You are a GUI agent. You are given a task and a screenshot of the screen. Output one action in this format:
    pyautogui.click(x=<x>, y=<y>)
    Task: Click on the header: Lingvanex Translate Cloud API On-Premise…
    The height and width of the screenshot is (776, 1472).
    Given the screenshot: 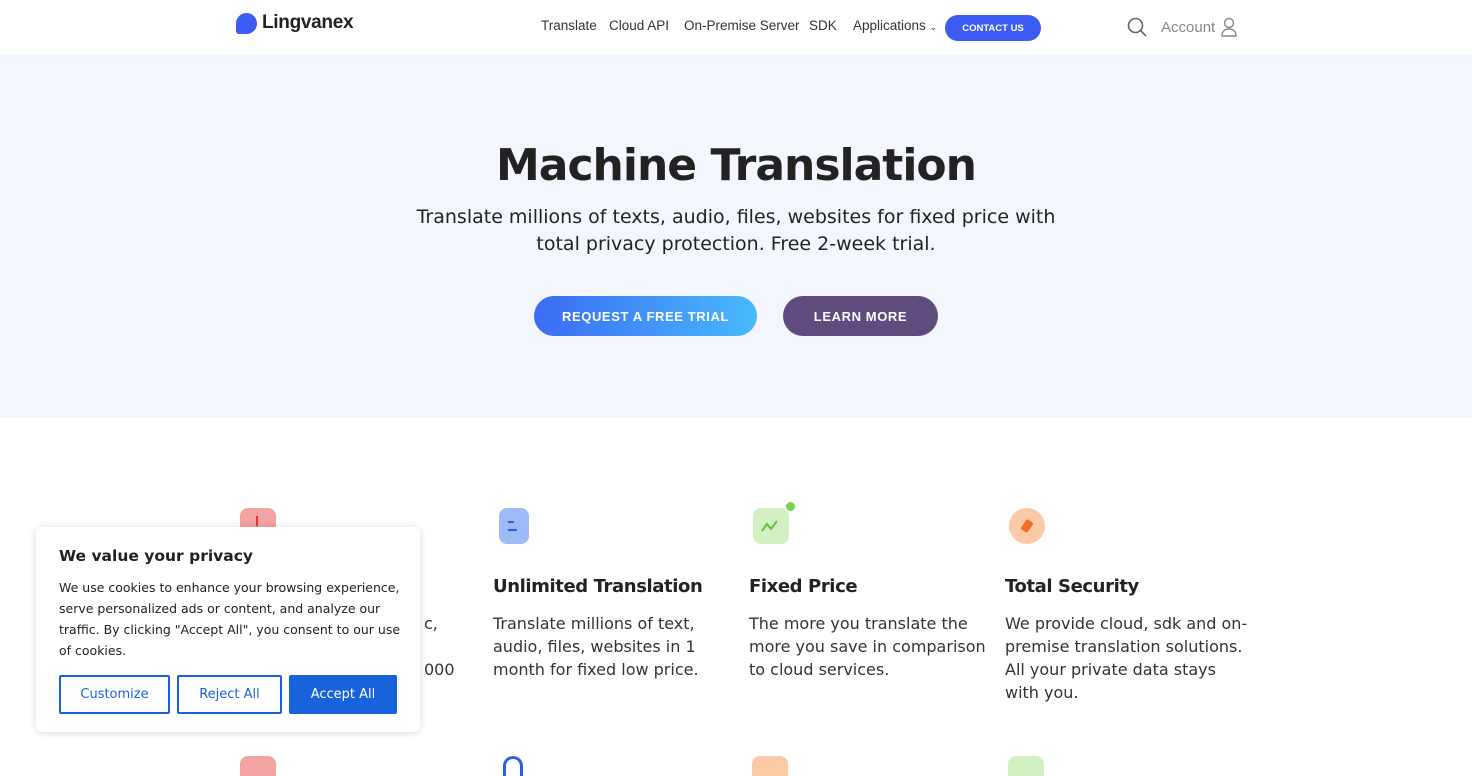 What is the action you would take?
    pyautogui.click(x=736, y=27)
    